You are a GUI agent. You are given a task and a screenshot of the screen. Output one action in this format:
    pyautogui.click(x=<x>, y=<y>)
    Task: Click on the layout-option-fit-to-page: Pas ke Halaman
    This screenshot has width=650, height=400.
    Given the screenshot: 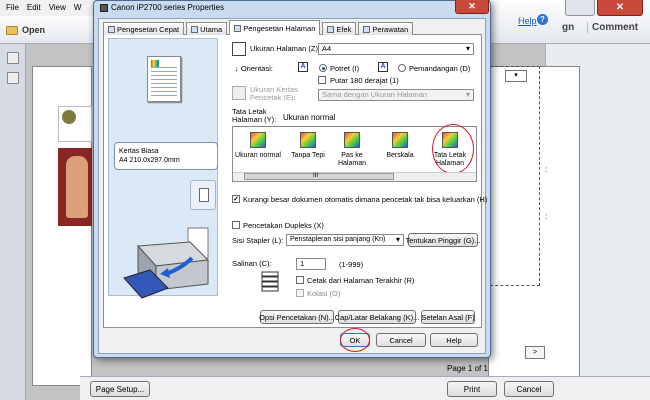 What is the action you would take?
    pyautogui.click(x=352, y=150)
    